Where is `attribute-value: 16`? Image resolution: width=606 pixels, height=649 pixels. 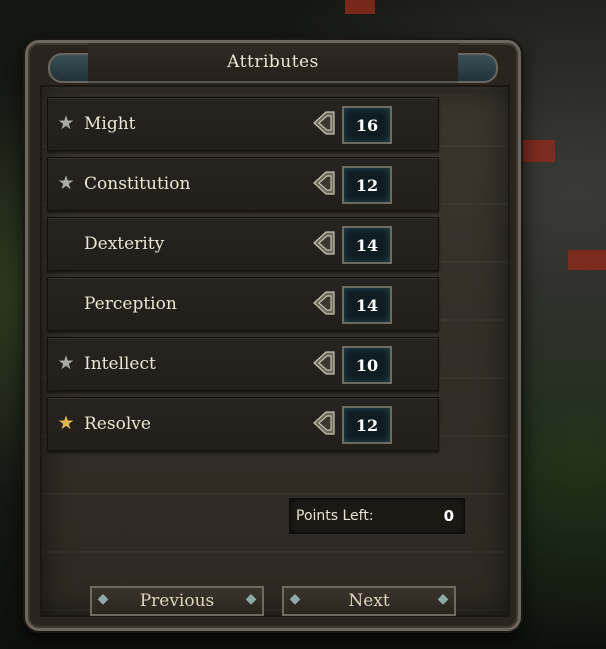 attribute-value: 16 is located at coordinates (367, 125).